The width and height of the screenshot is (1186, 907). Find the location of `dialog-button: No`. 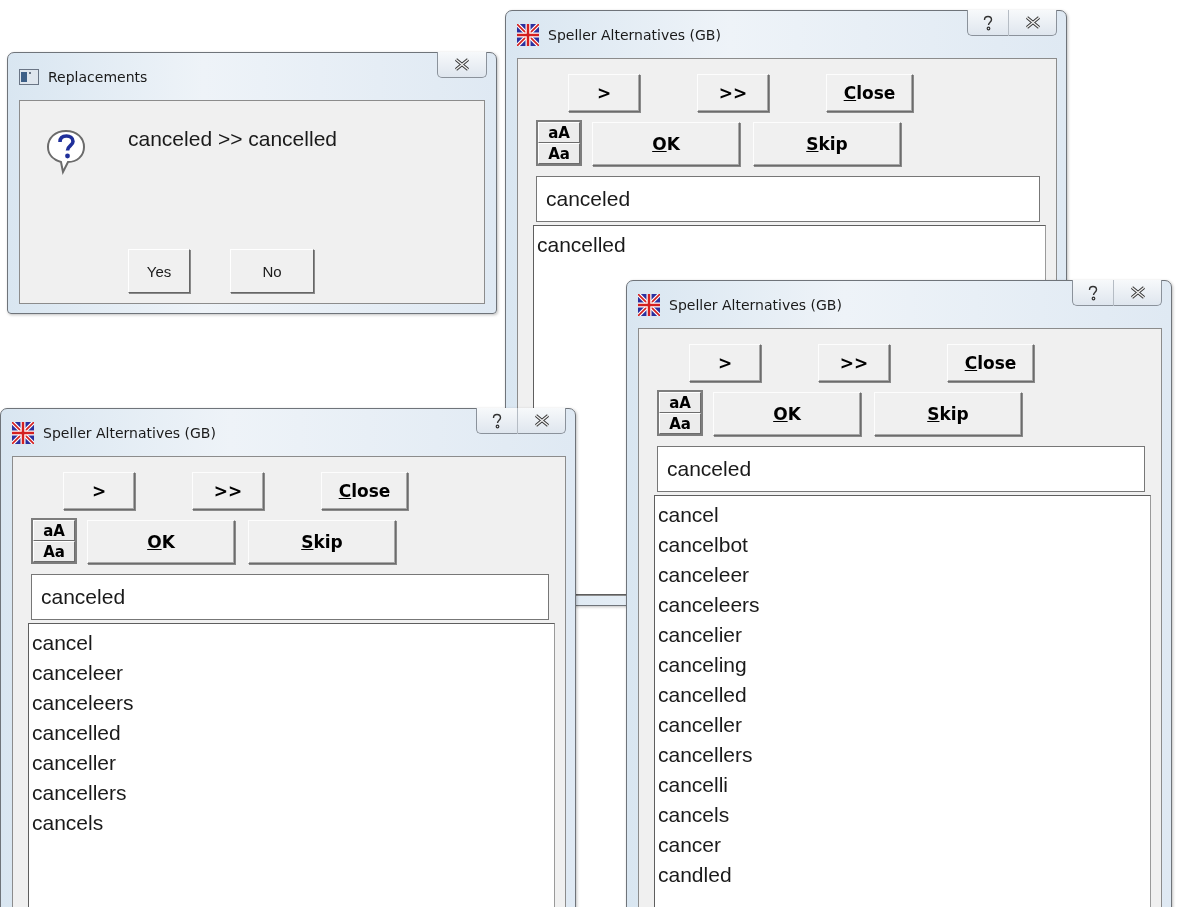

dialog-button: No is located at coordinates (272, 271).